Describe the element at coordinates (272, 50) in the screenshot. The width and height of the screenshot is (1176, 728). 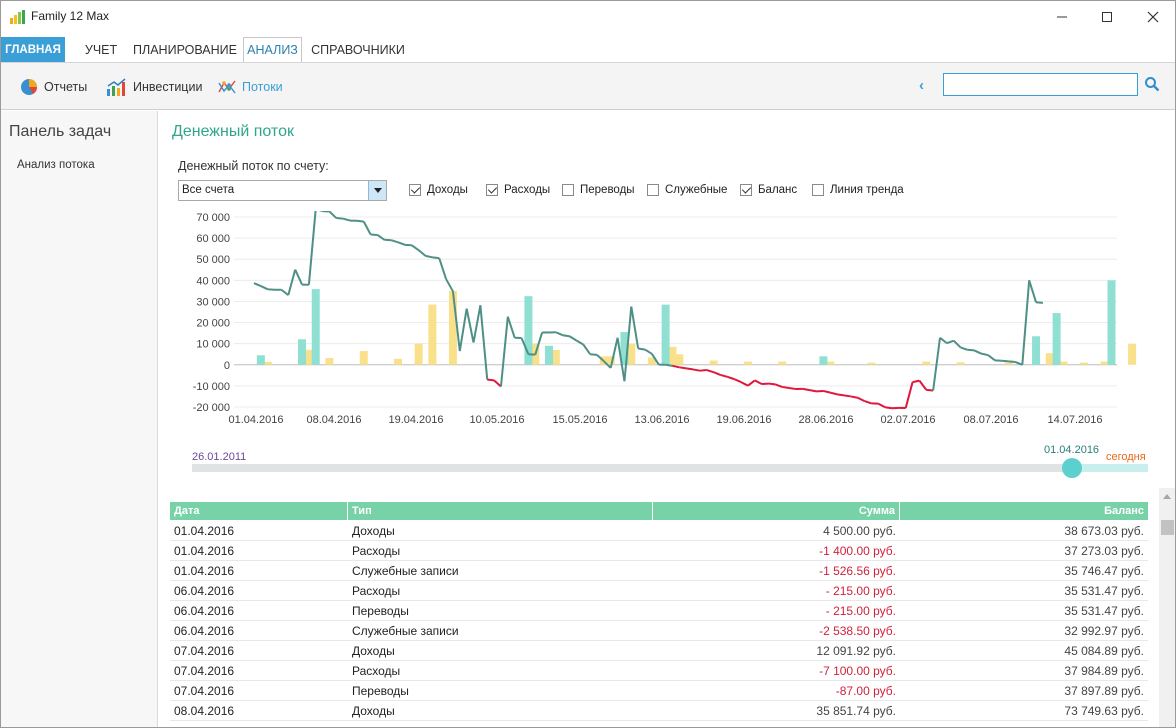
I see `tab-analysis: АНАЛИЗ` at that location.